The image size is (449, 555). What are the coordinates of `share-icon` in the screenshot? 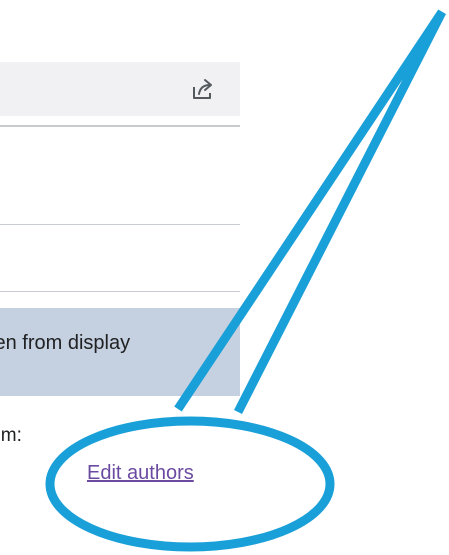 It's located at (202, 89).